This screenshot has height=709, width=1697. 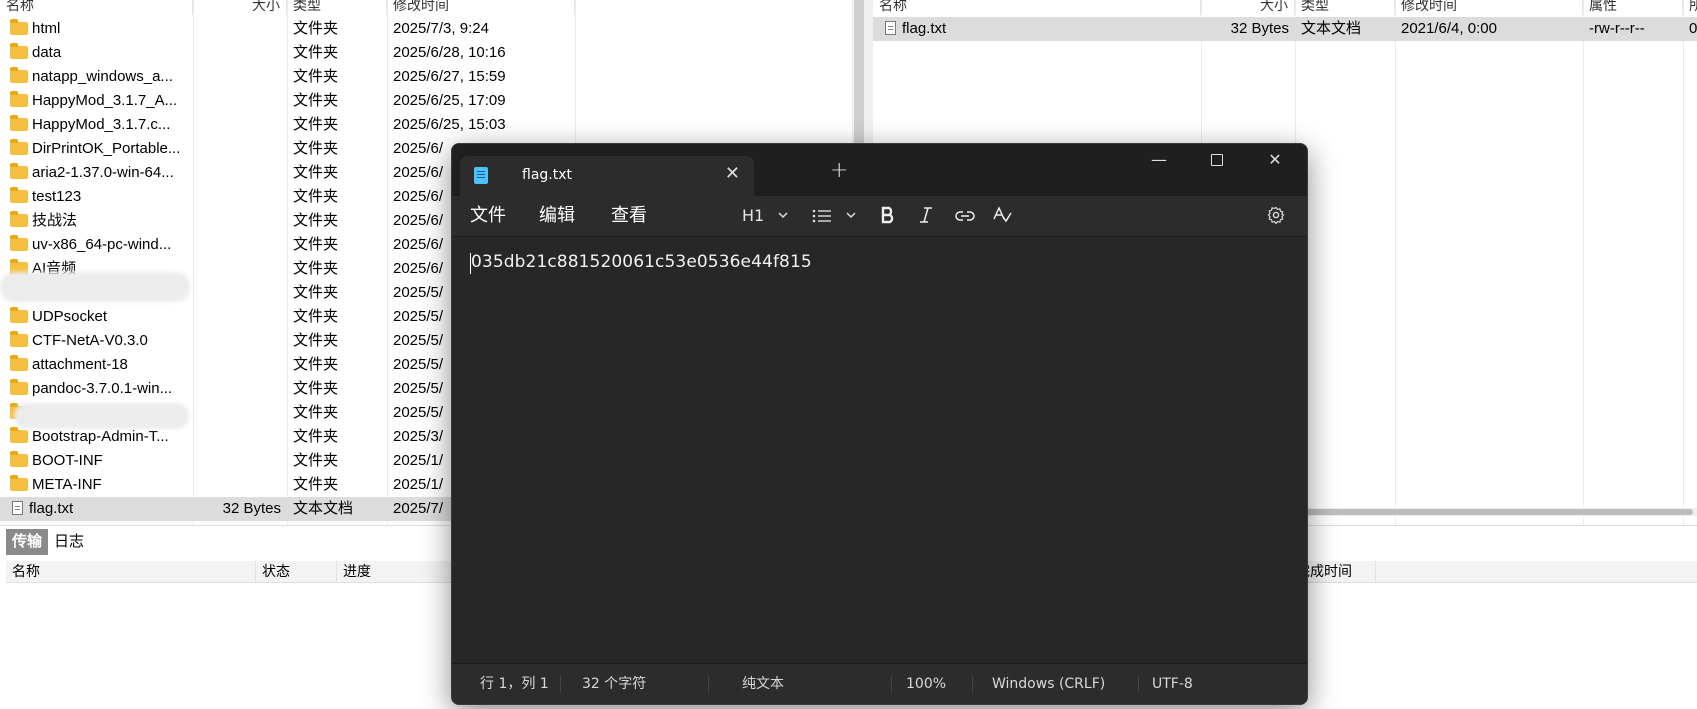 I want to click on row-name: flag.txt, so click(x=1039, y=29).